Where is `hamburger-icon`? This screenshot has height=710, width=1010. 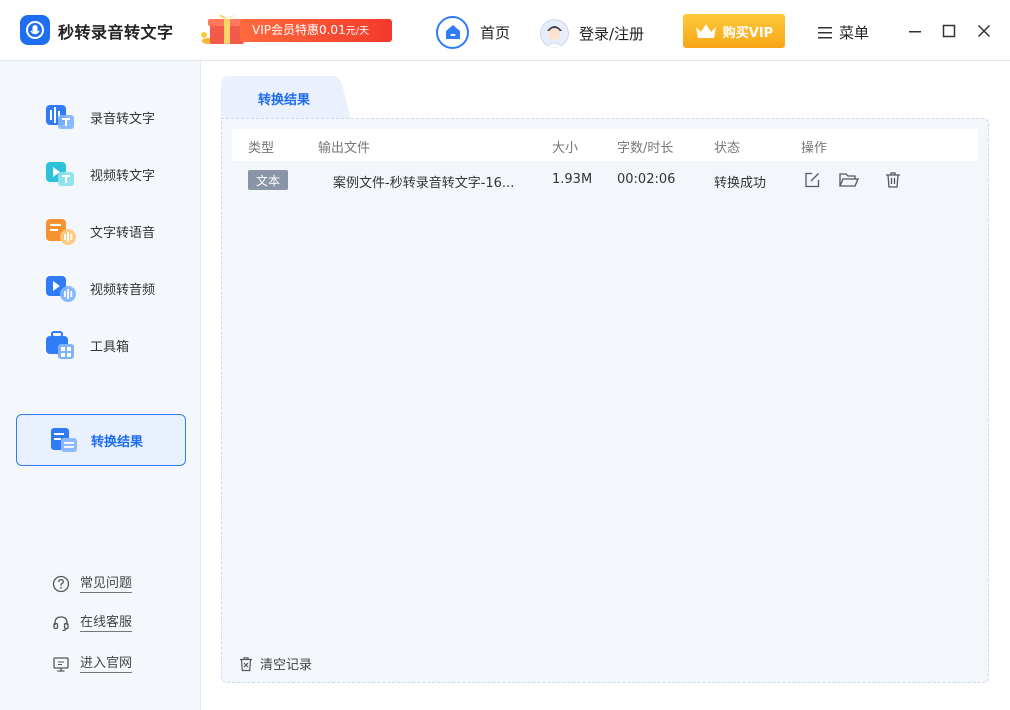 hamburger-icon is located at coordinates (825, 32).